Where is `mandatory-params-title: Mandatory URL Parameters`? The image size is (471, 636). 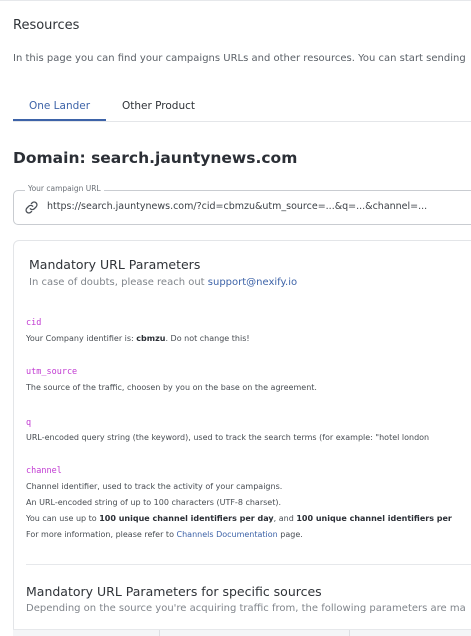 mandatory-params-title: Mandatory URL Parameters is located at coordinates (115, 264).